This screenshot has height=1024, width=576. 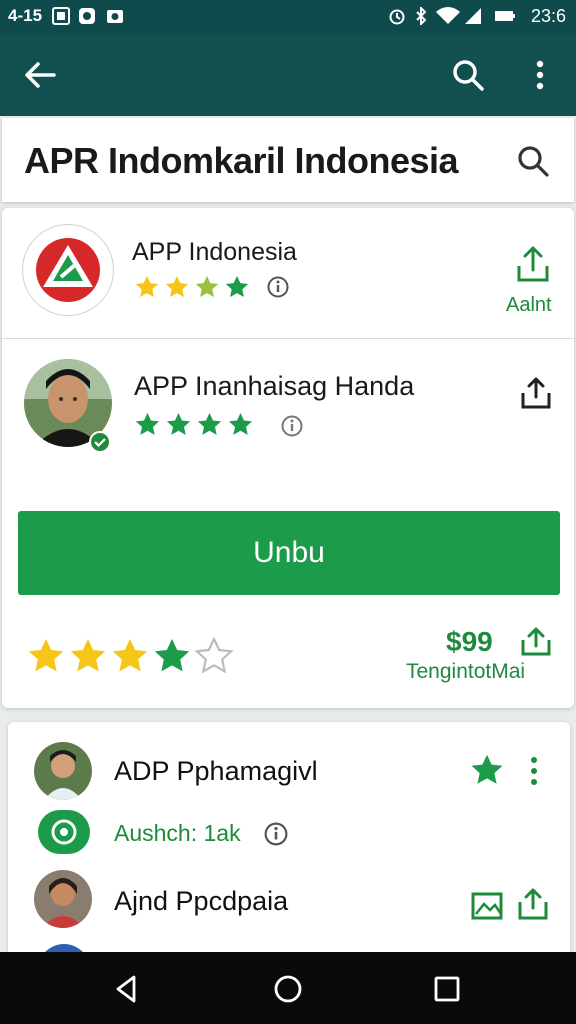 What do you see at coordinates (421, 16) in the screenshot?
I see `bluetooth-icon` at bounding box center [421, 16].